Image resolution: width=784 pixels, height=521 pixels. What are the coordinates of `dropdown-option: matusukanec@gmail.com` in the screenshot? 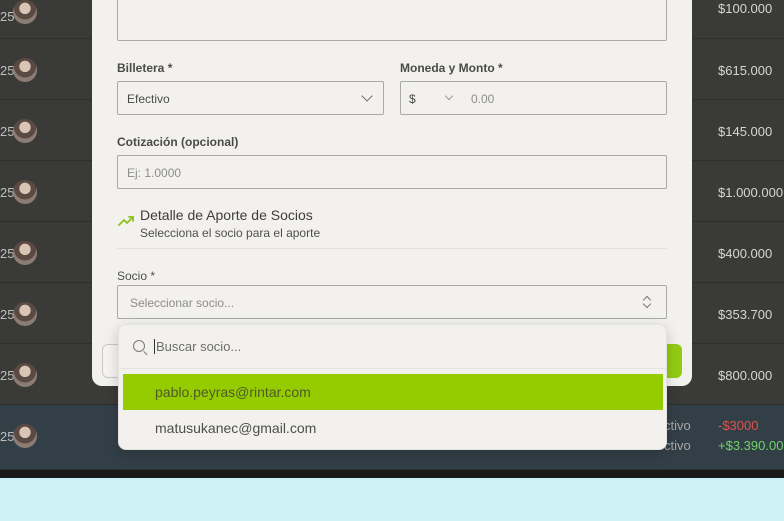 It's located at (393, 428).